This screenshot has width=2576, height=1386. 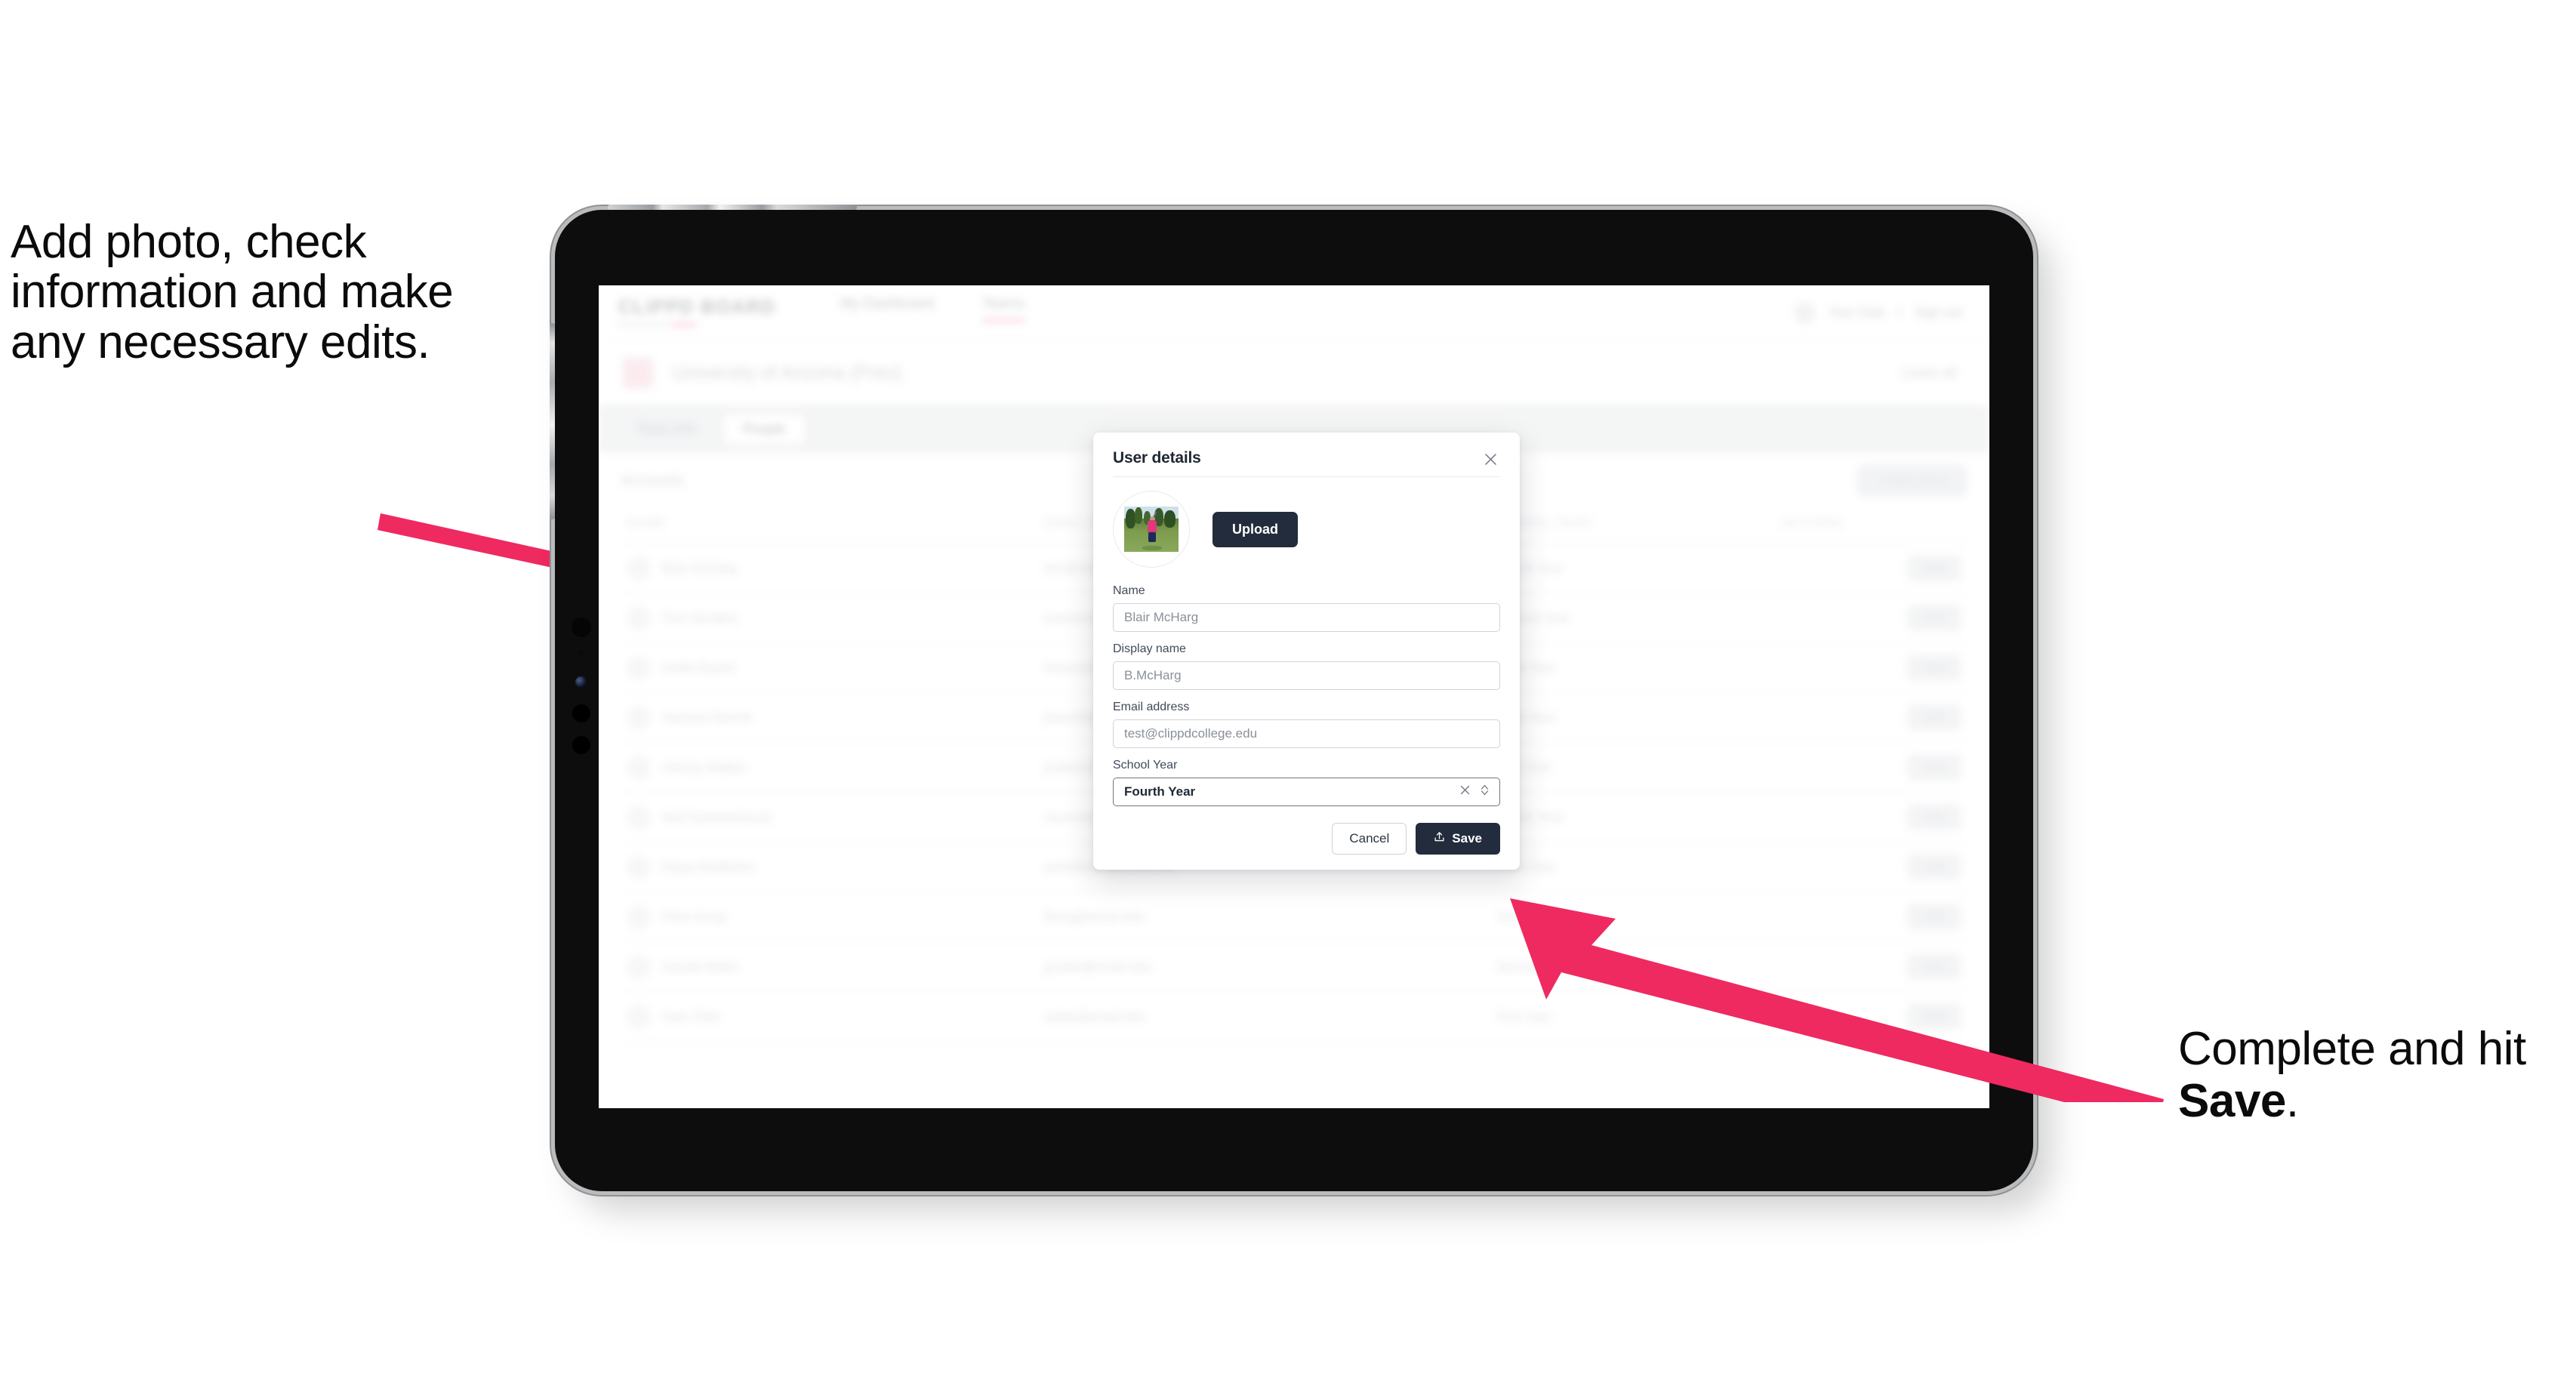 What do you see at coordinates (1474, 791) in the screenshot?
I see `select-icons` at bounding box center [1474, 791].